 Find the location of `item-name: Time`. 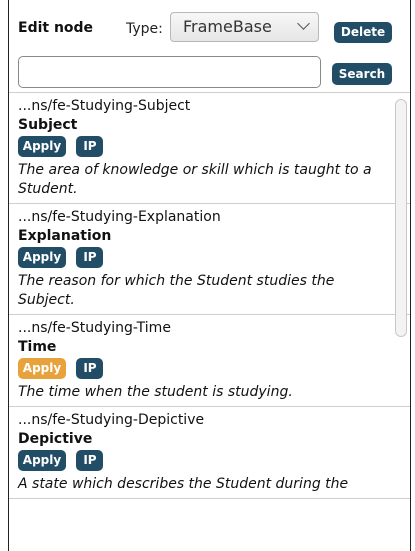

item-name: Time is located at coordinates (37, 347).